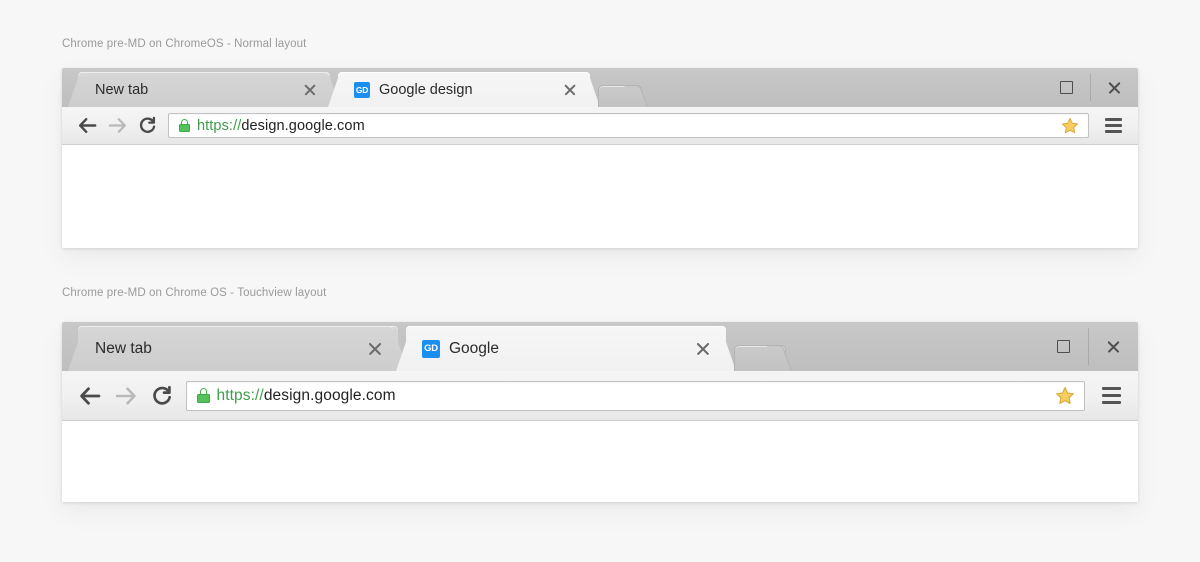 Image resolution: width=1200 pixels, height=562 pixels. I want to click on tab-title: Google, so click(474, 348).